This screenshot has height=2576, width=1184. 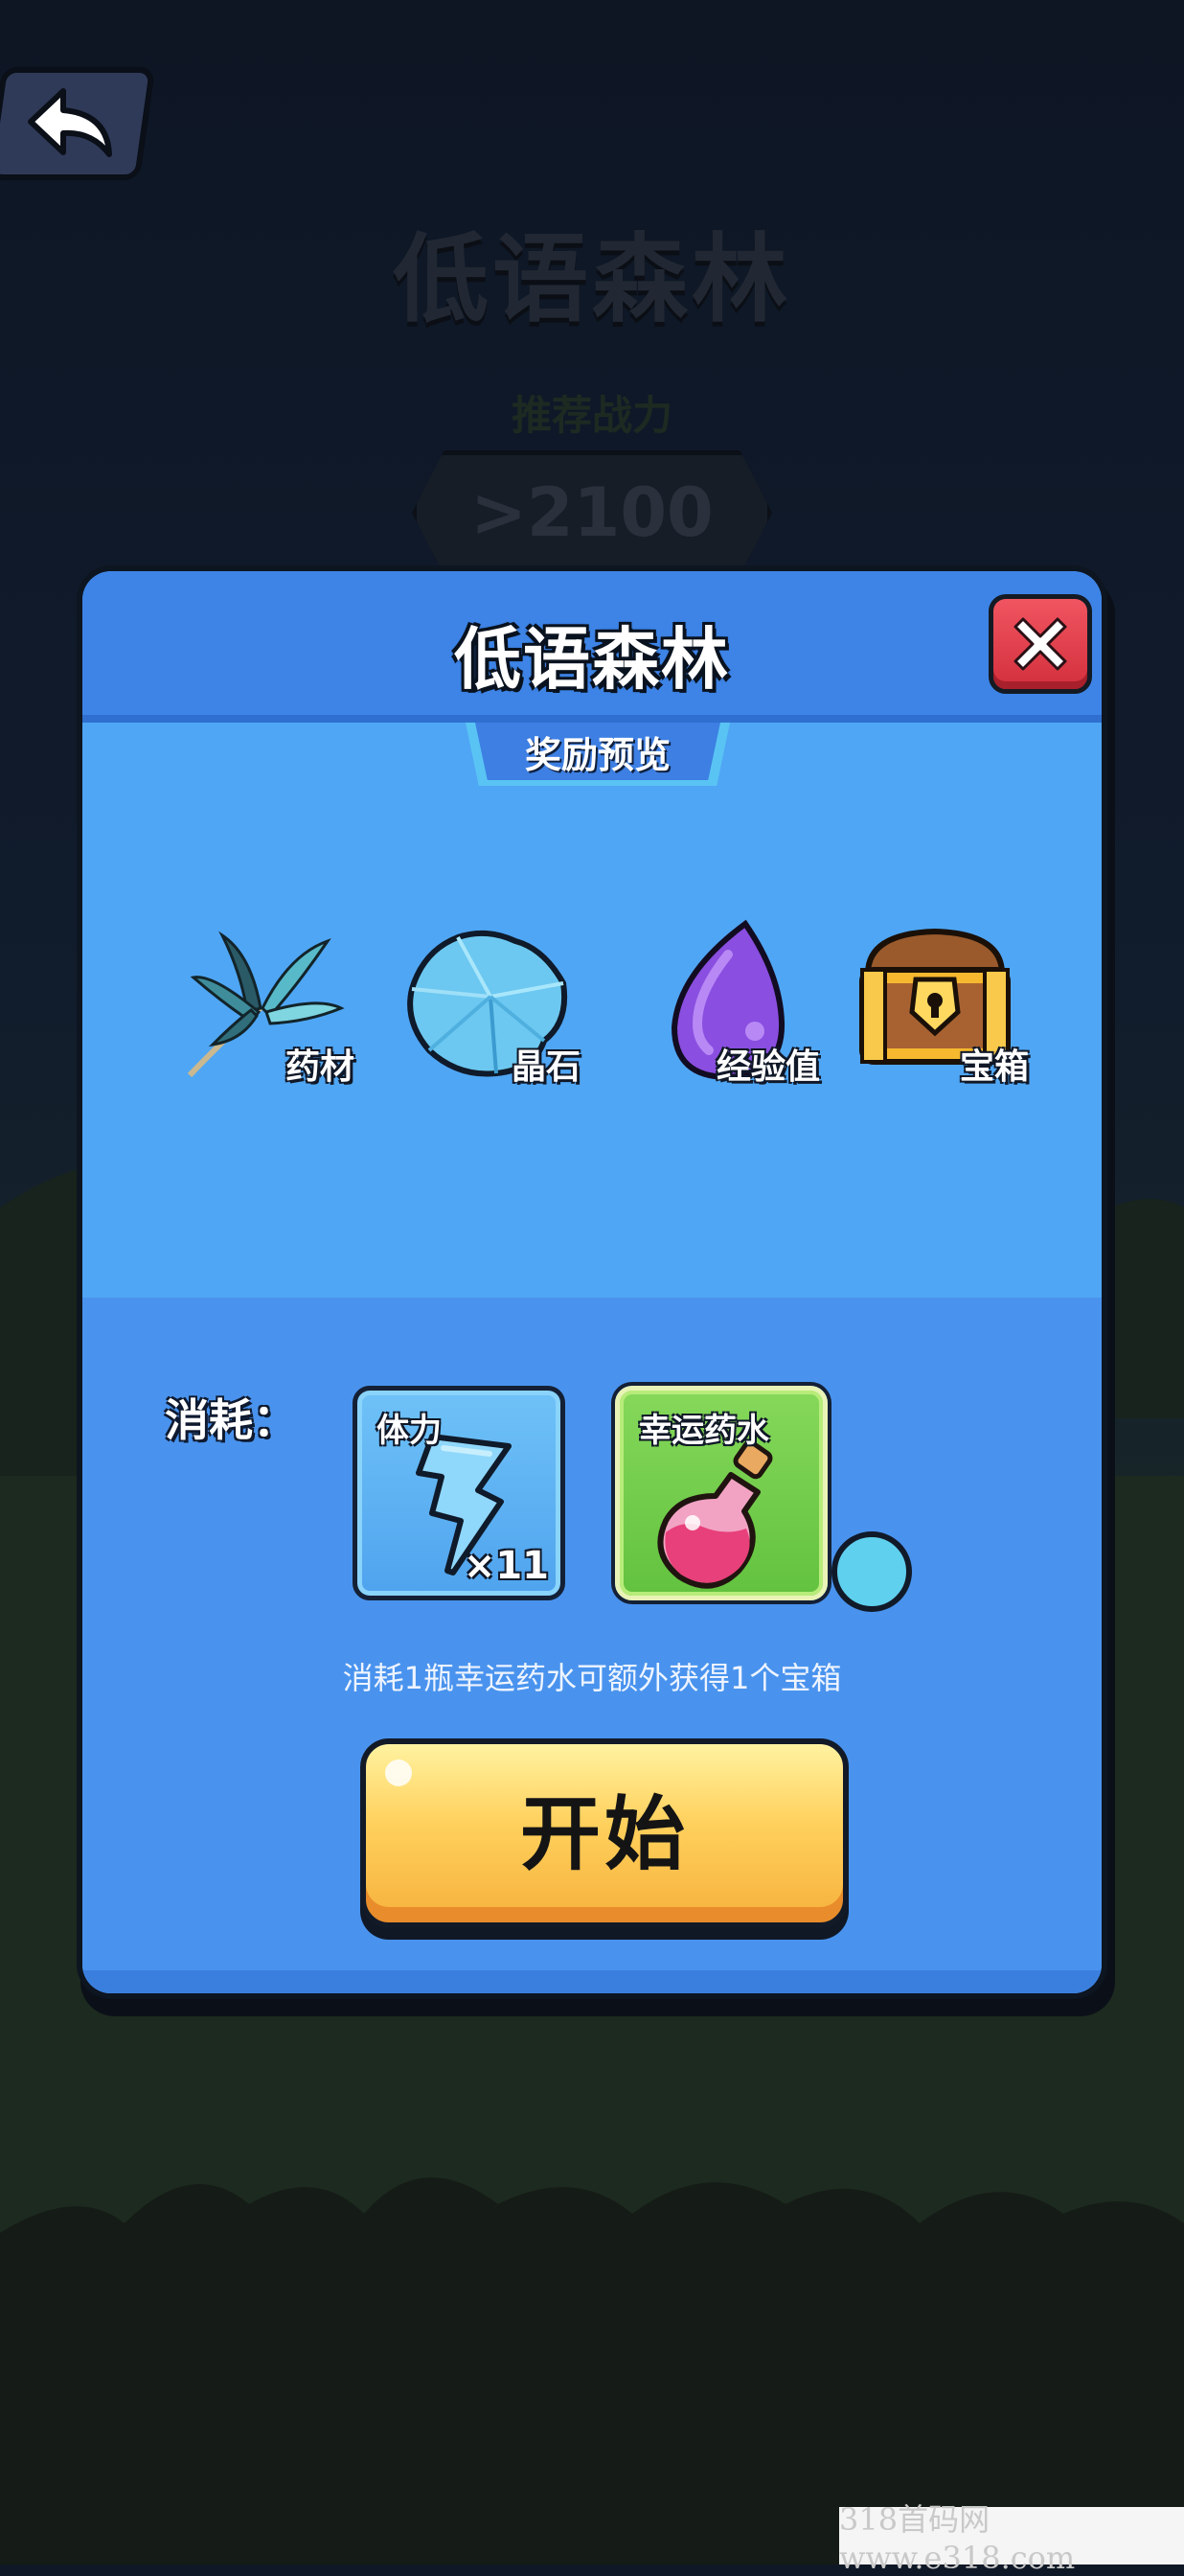 I want to click on close-icon, so click(x=1040, y=644).